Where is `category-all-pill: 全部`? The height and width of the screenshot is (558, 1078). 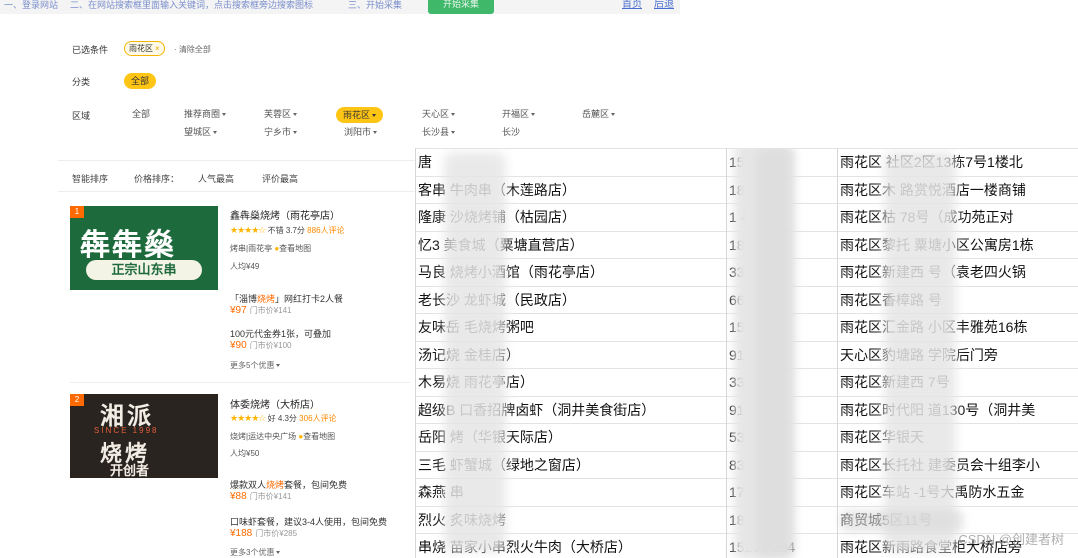
category-all-pill: 全部 is located at coordinates (140, 81).